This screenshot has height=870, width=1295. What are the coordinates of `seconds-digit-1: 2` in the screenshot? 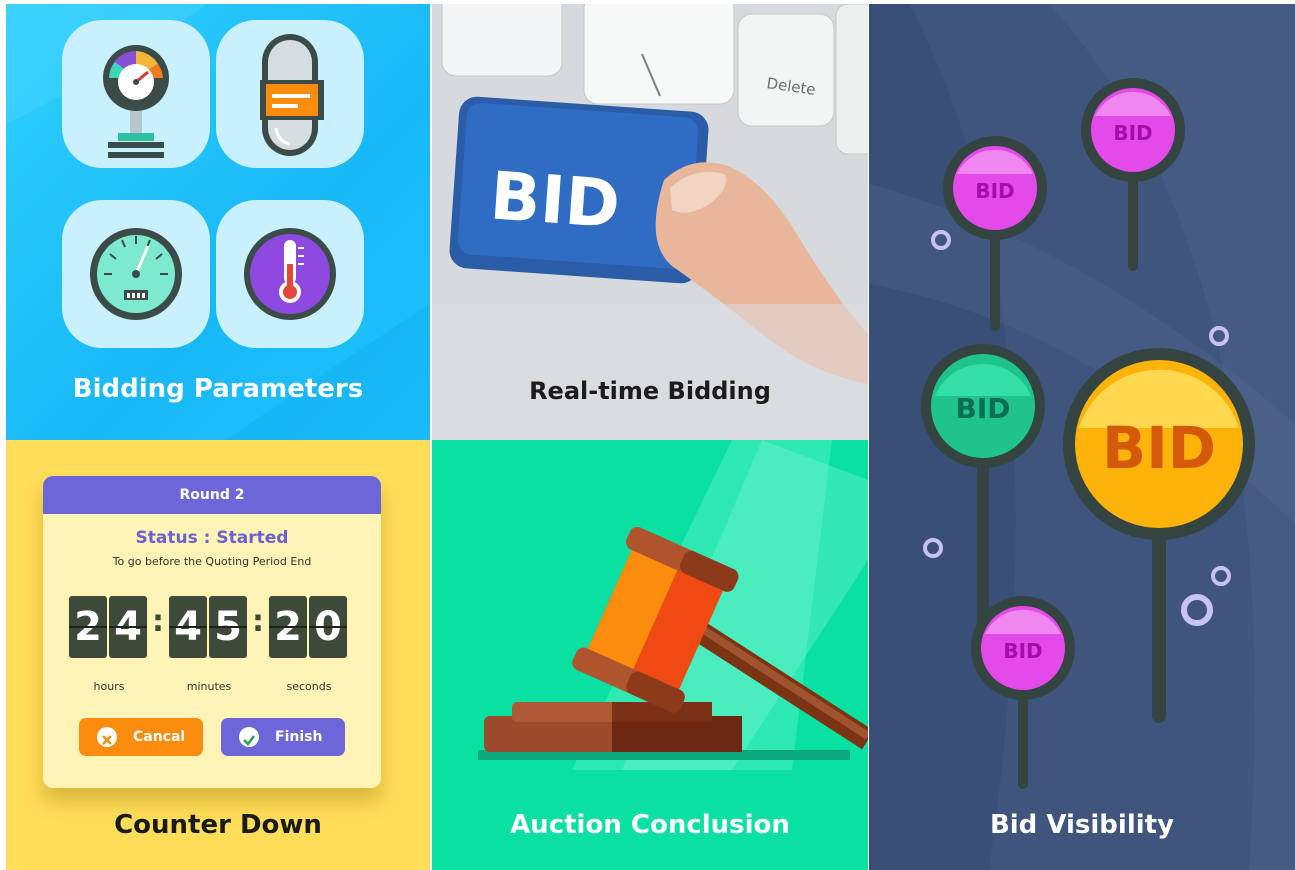 It's located at (288, 627).